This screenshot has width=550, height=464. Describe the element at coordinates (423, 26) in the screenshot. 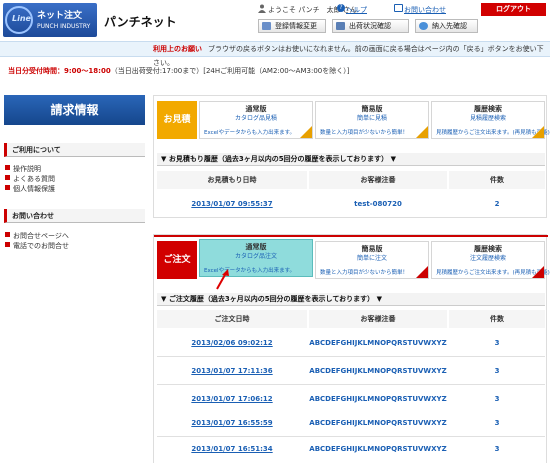

I see `check-icon` at that location.